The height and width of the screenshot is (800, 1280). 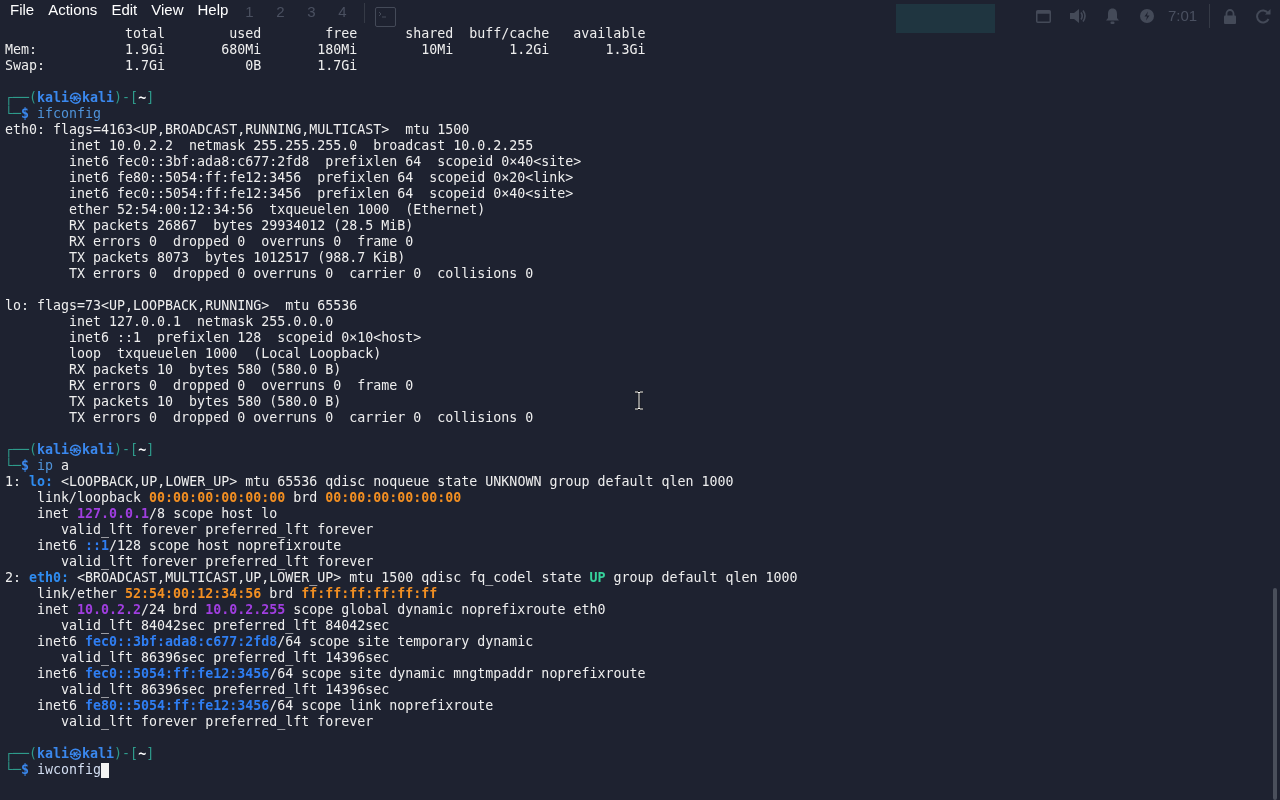 I want to click on output-line: RX packets 10 bytes 580 (580.0 B), so click(x=205, y=370).